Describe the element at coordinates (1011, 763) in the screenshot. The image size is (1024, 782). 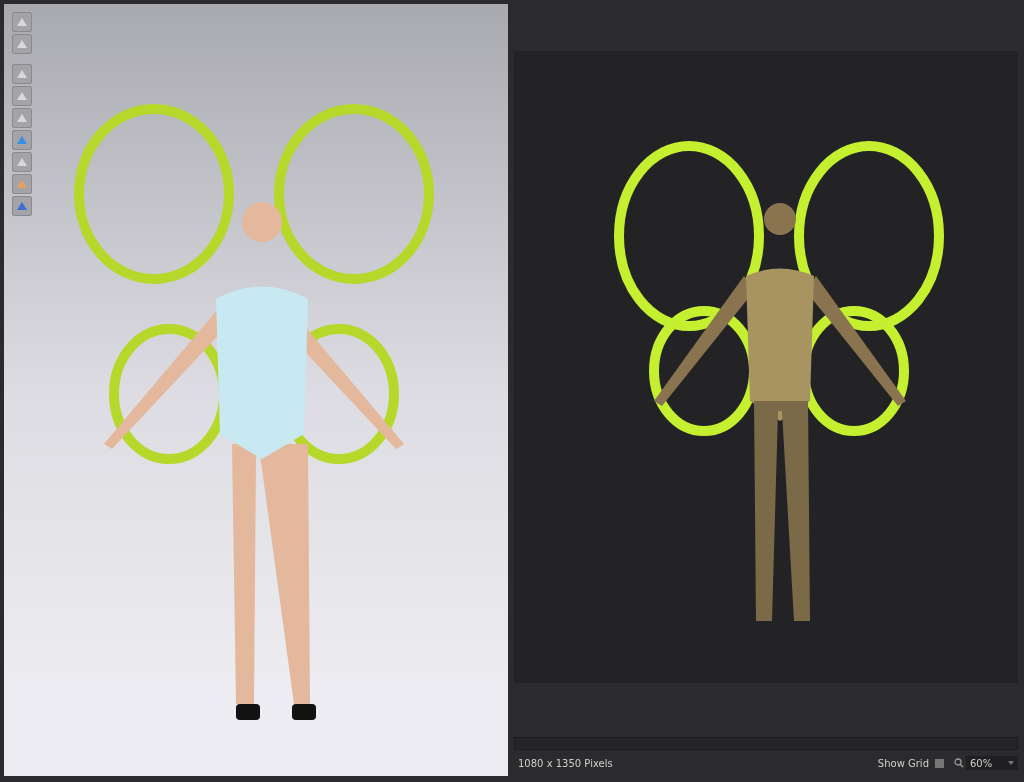
I see `caret-icon` at that location.